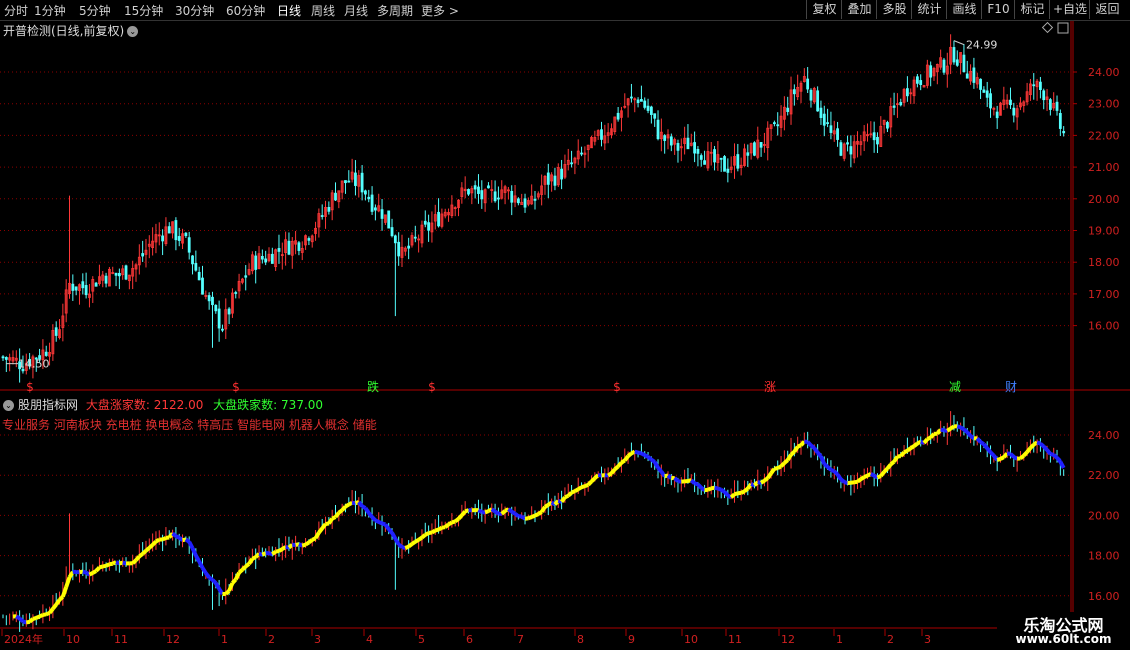  I want to click on main-price-tick: 22.00, so click(1104, 135).